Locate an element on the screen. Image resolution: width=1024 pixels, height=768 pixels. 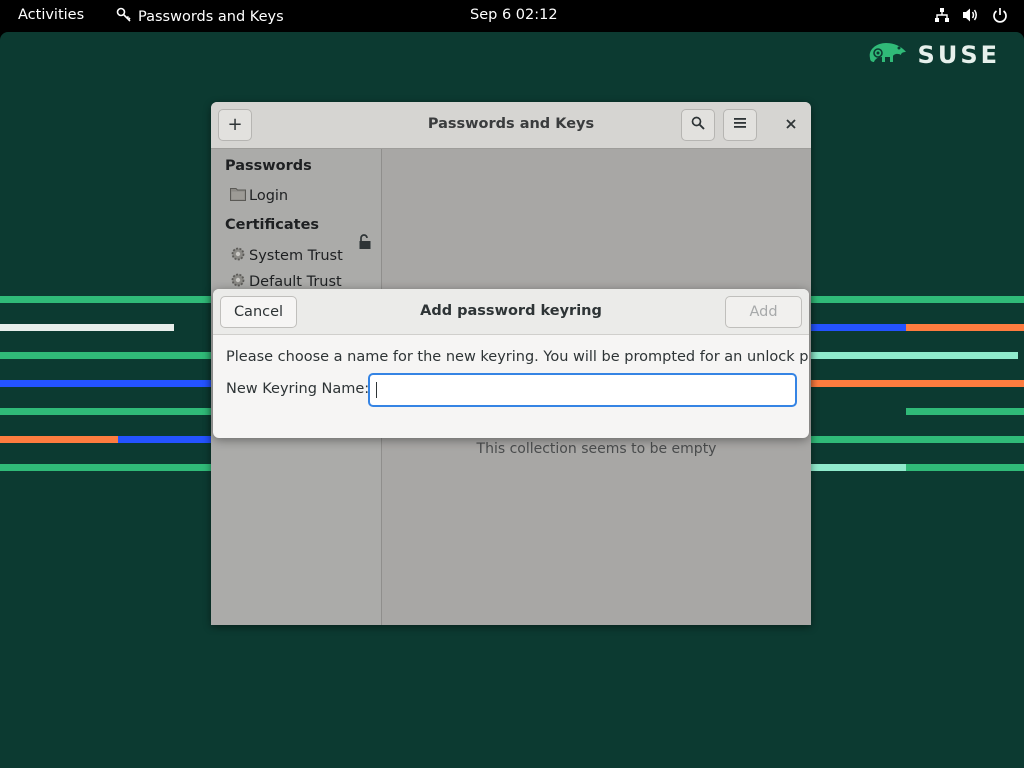
sidebar-item-system-trust: System Trust is located at coordinates (286, 256).